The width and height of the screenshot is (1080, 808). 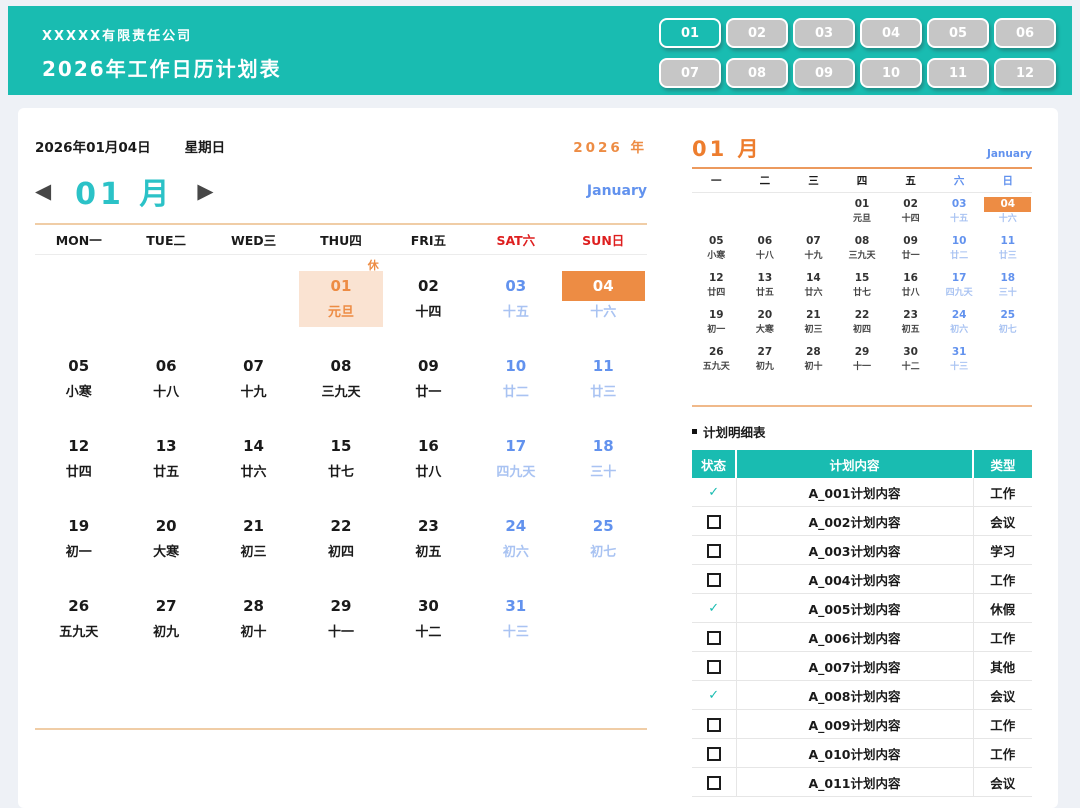 What do you see at coordinates (253, 375) in the screenshot?
I see `day-cell-07: 07 十九` at bounding box center [253, 375].